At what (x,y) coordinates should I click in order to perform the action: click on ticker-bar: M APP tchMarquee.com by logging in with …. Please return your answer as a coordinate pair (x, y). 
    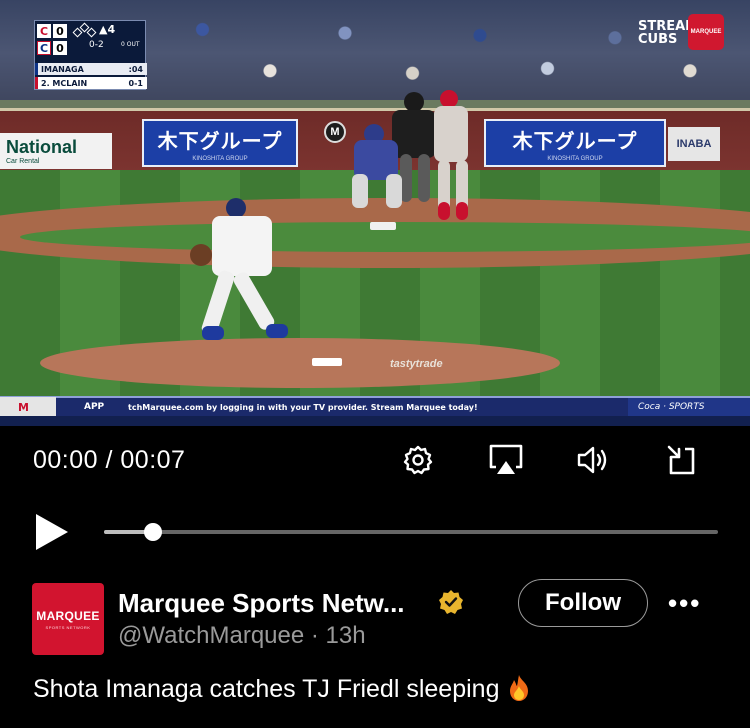
    Looking at the image, I should click on (375, 406).